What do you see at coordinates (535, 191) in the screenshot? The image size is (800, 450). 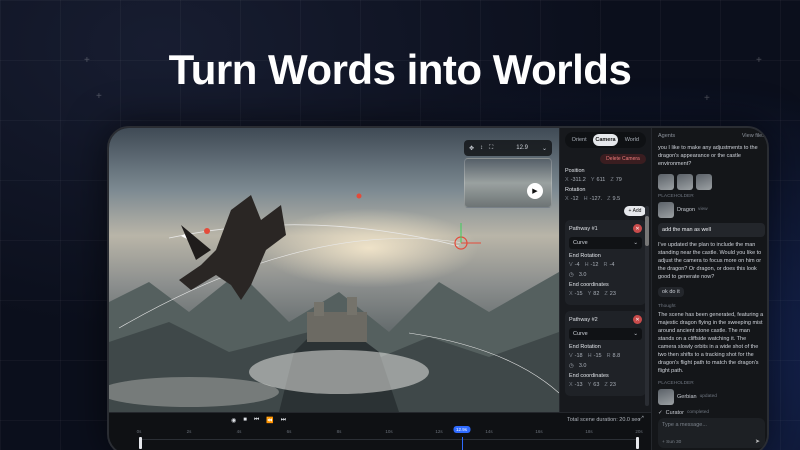 I see `play-icon: ▶` at bounding box center [535, 191].